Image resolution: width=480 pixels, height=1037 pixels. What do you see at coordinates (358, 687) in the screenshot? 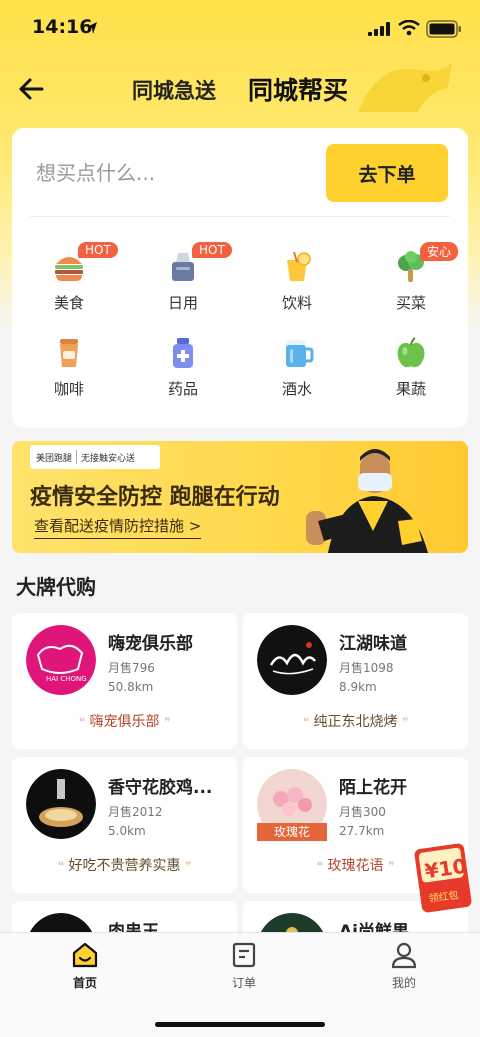
I see `shop-distance: 8.9km` at bounding box center [358, 687].